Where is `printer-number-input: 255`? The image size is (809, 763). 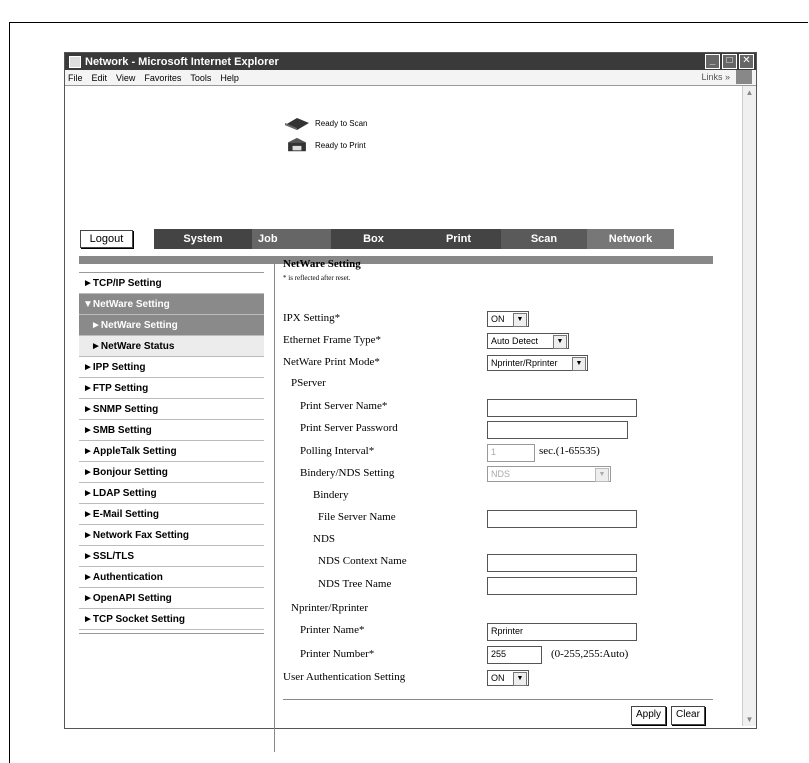 printer-number-input: 255 is located at coordinates (514, 655).